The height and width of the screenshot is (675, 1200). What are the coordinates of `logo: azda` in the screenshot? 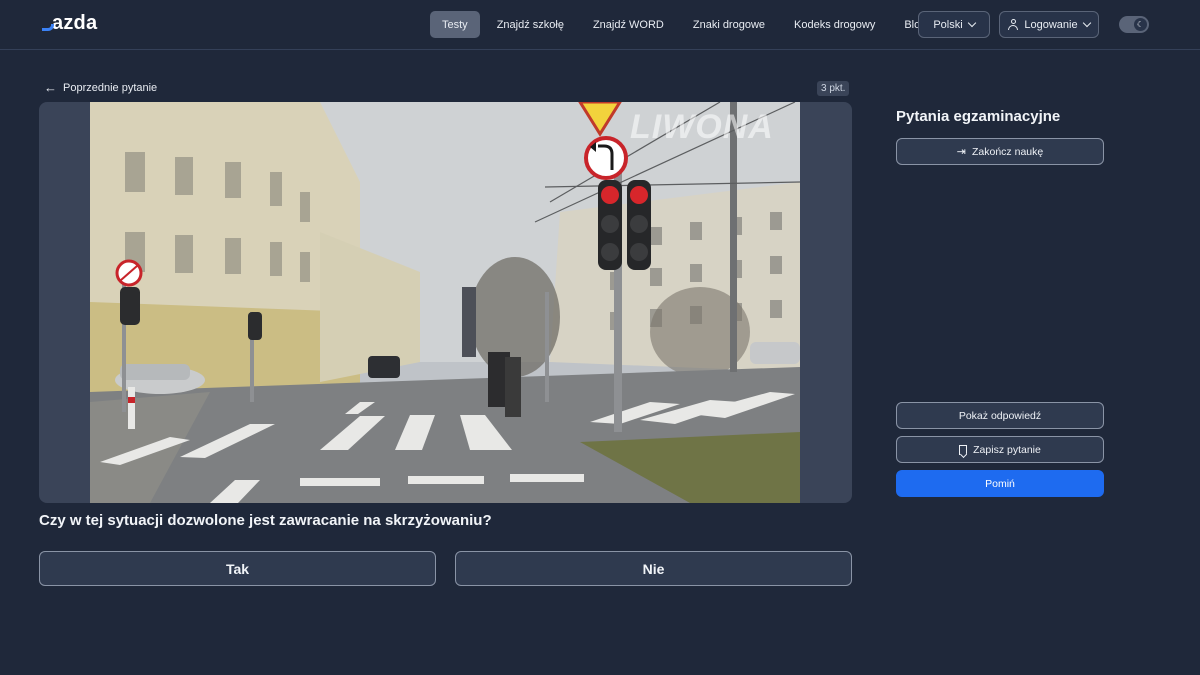 It's located at (69, 23).